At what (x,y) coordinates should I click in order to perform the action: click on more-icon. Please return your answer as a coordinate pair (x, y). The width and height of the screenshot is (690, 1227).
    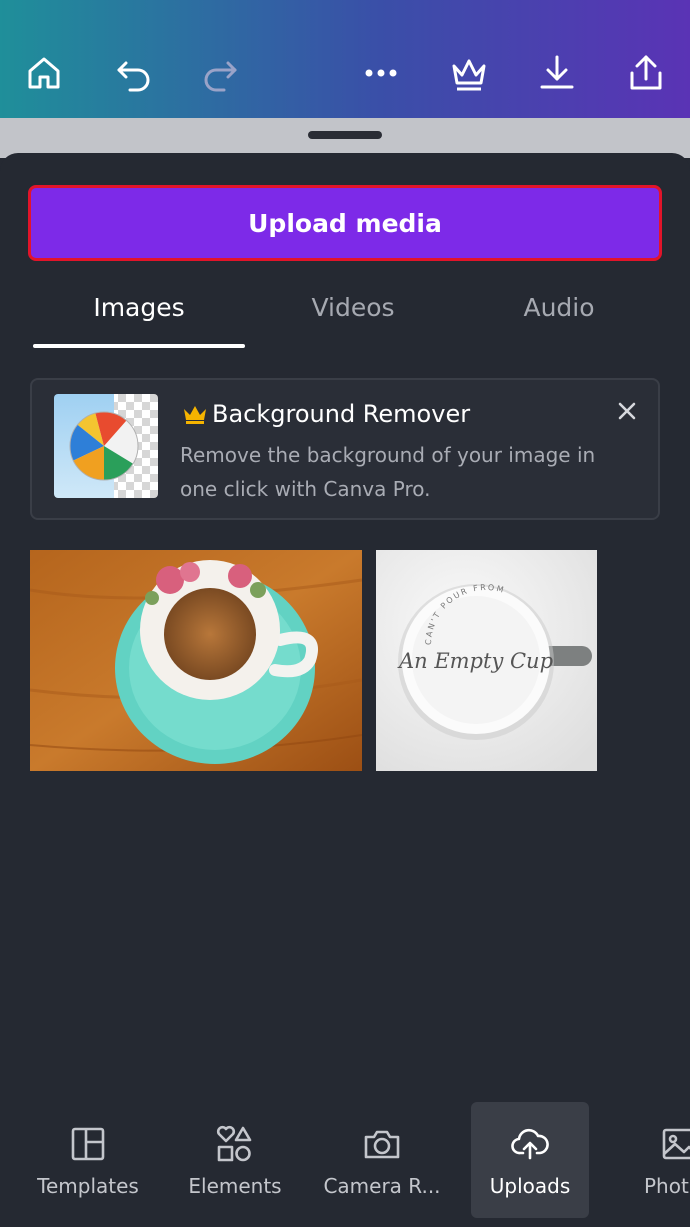
    Looking at the image, I should click on (381, 73).